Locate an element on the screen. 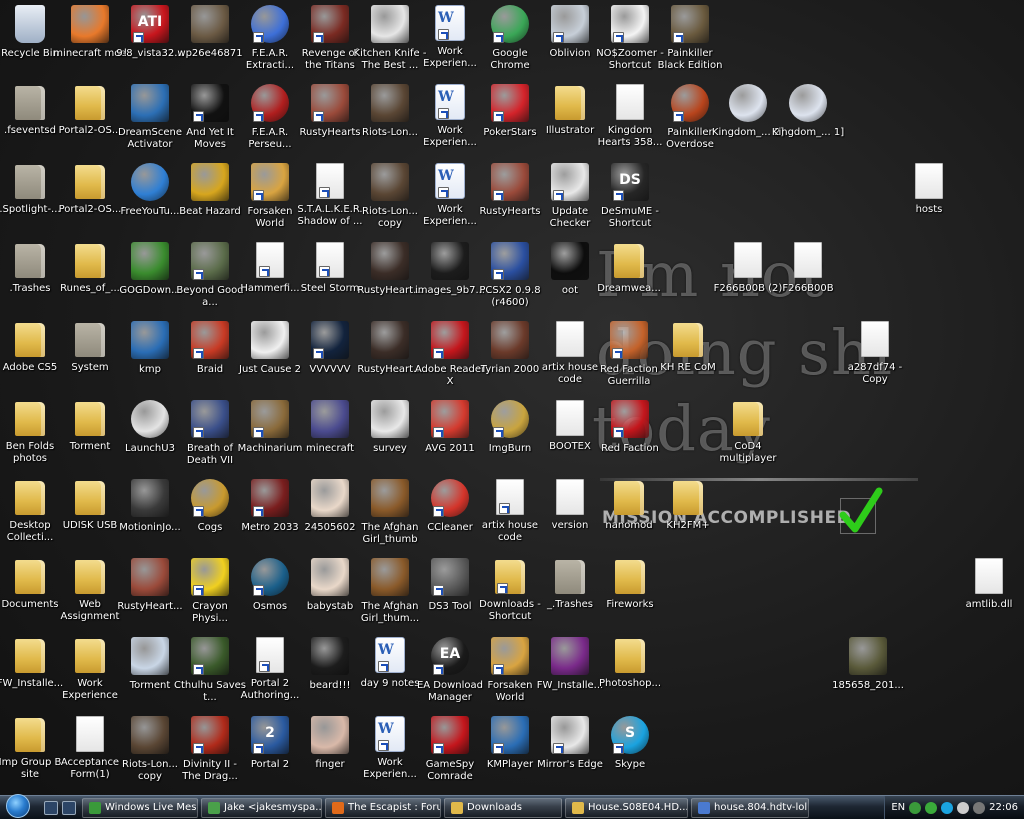 Image resolution: width=1024 pixels, height=819 pixels. desktop-icon-red-faction: Red Faction is located at coordinates (630, 437).